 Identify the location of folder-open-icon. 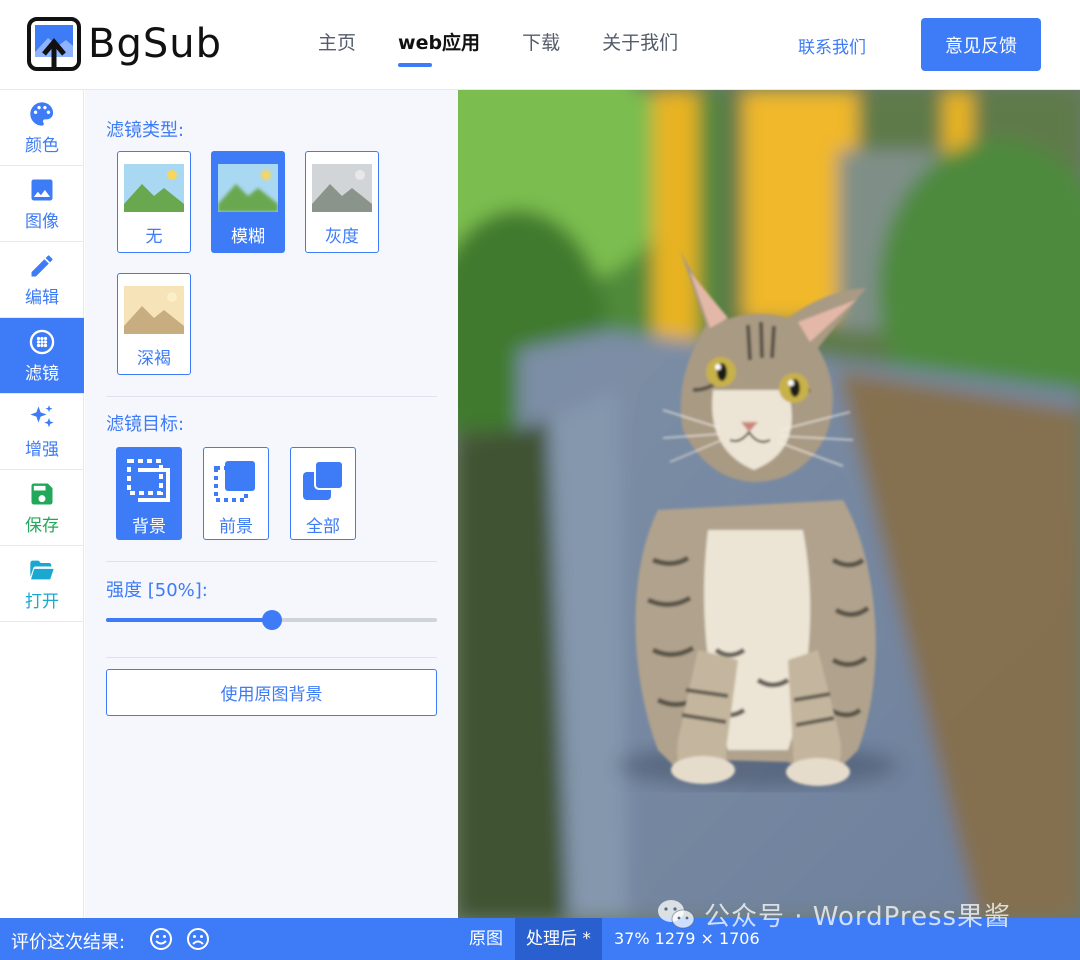
(42, 569).